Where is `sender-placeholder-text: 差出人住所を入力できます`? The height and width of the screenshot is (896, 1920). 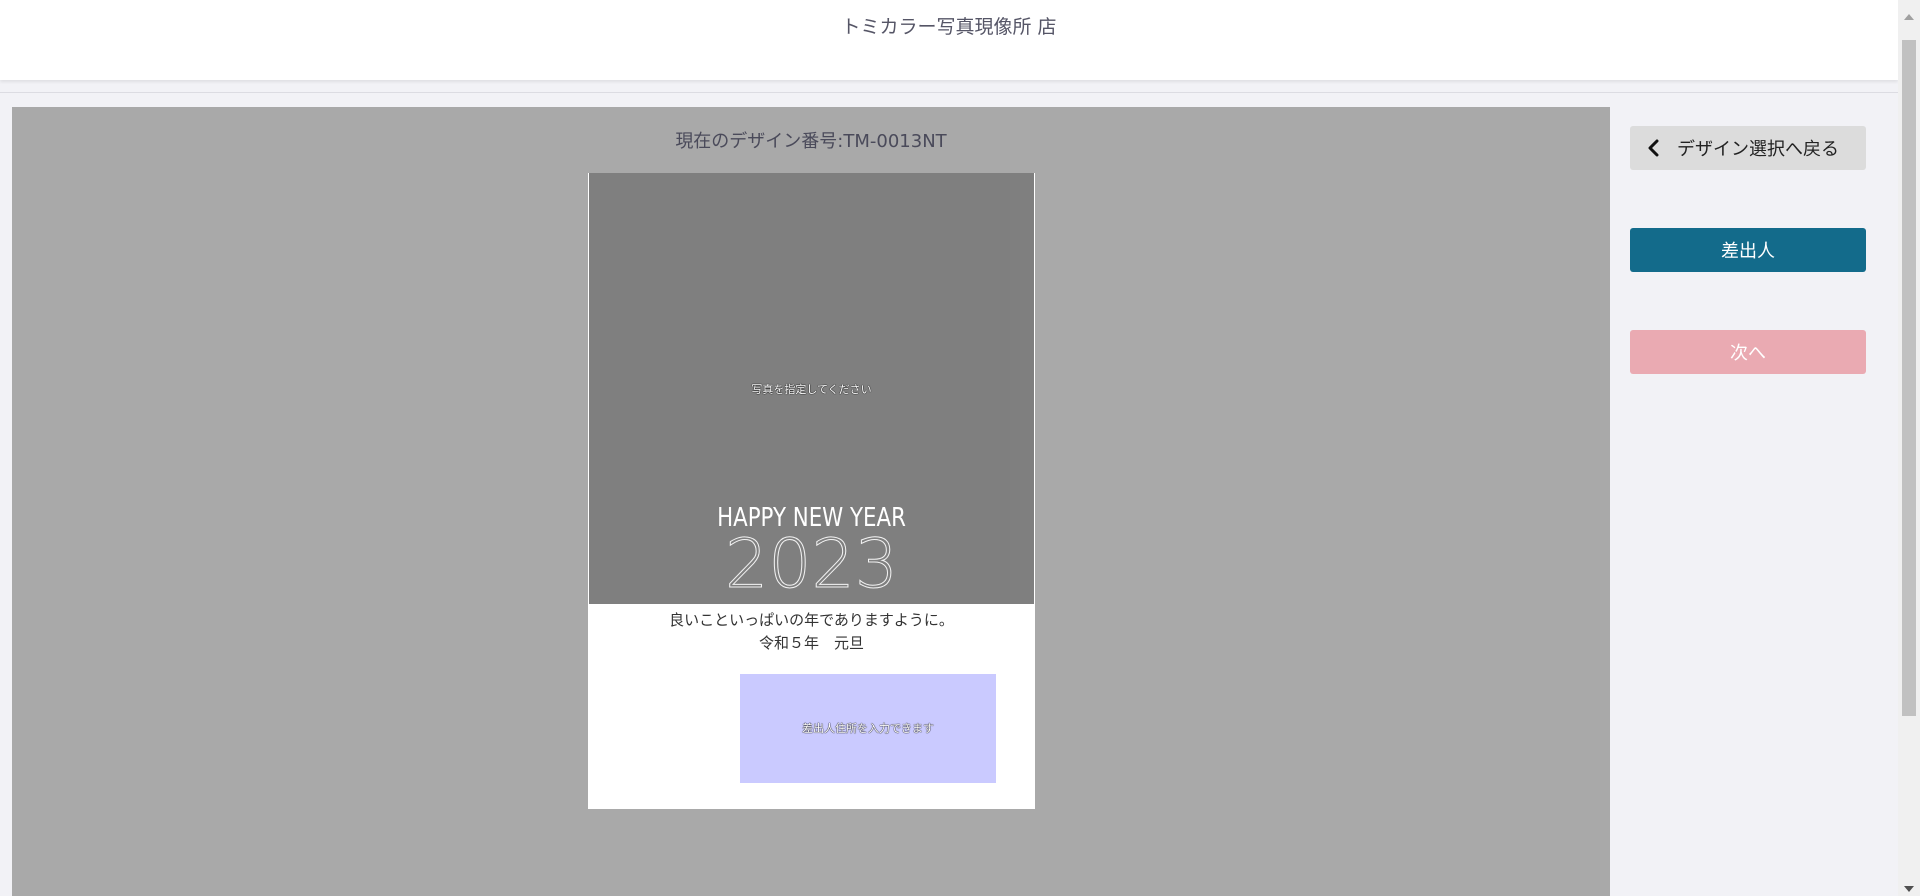
sender-placeholder-text: 差出人住所を入力できます is located at coordinates (868, 728).